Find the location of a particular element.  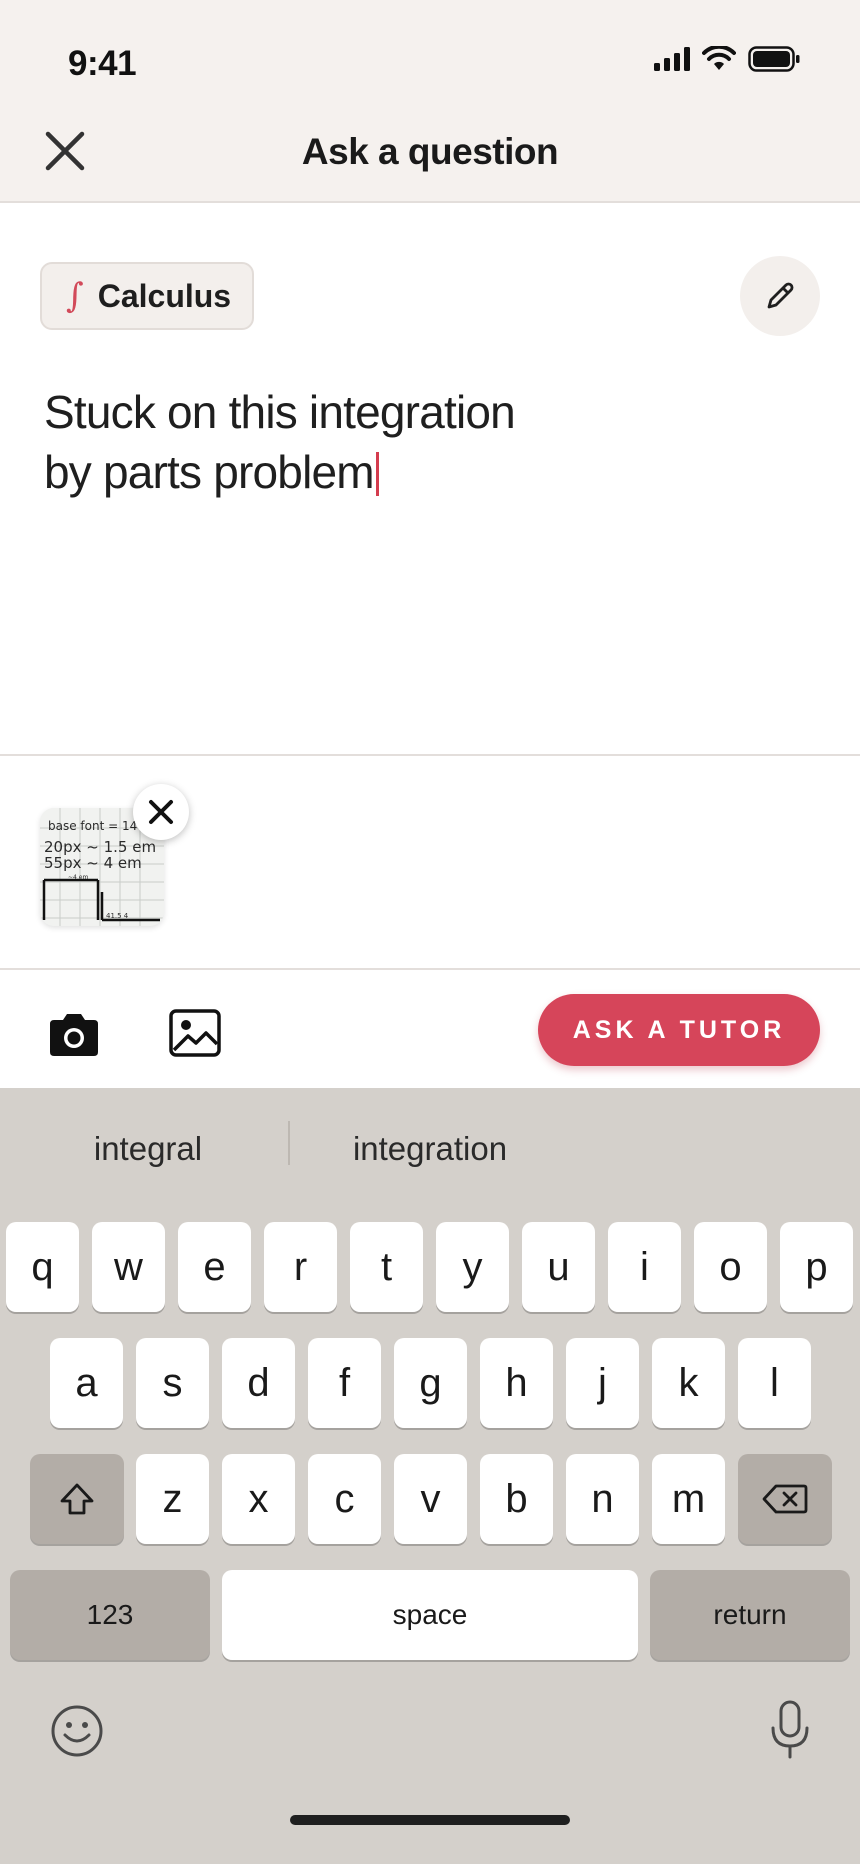

key-f: f is located at coordinates (344, 1383).